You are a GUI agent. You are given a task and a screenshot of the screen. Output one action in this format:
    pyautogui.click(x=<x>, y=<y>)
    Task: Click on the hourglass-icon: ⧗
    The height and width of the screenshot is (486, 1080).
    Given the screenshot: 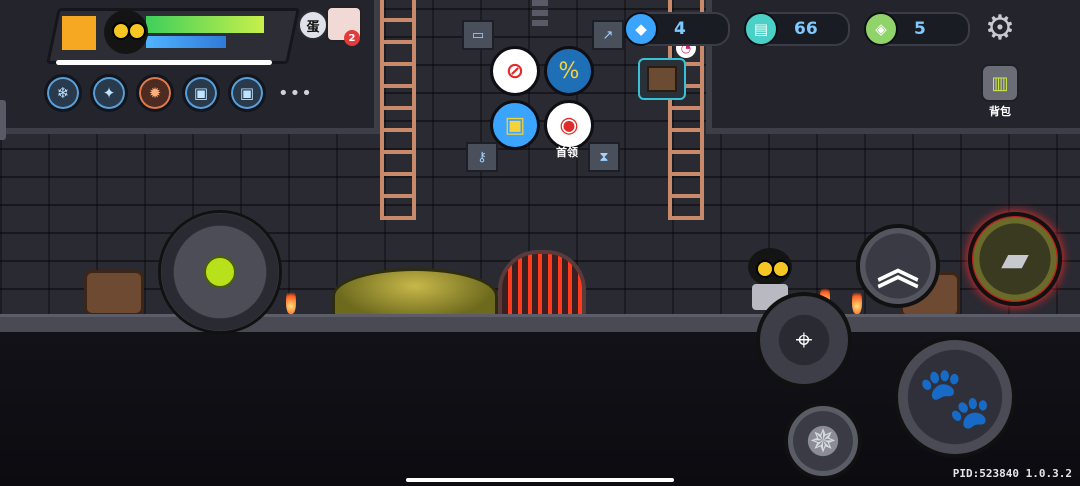 What is the action you would take?
    pyautogui.click(x=604, y=157)
    